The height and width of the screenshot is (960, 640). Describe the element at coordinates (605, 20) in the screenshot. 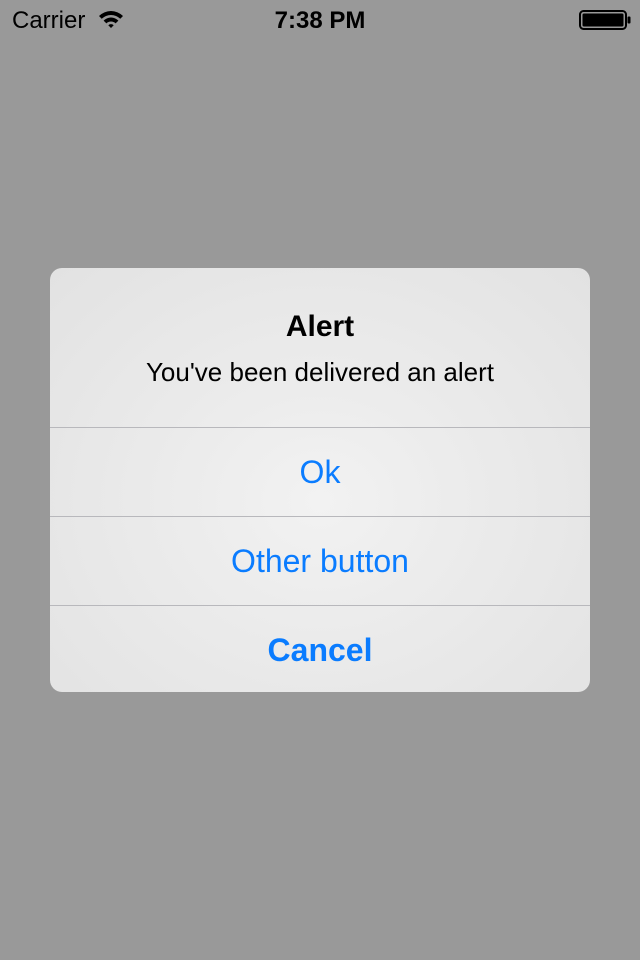

I see `battery-full-icon` at that location.